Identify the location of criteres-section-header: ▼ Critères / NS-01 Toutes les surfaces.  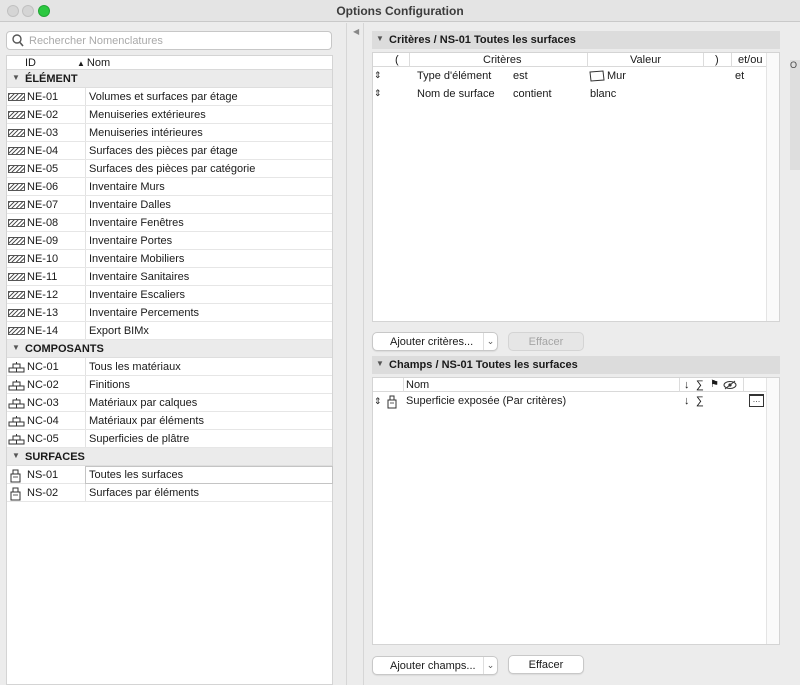
(576, 40).